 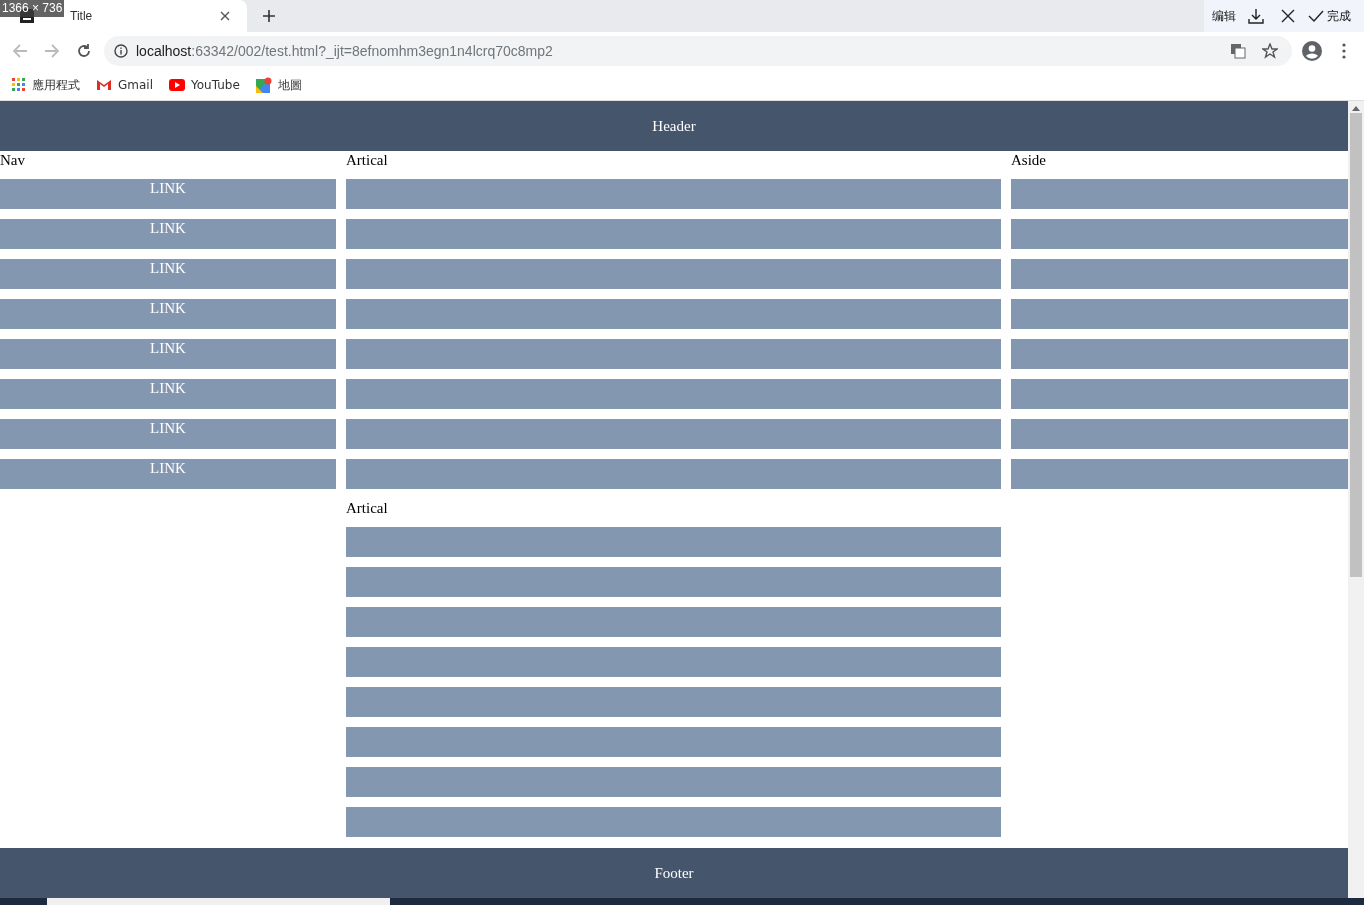 I want to click on apps-grid-icon, so click(x=19, y=85).